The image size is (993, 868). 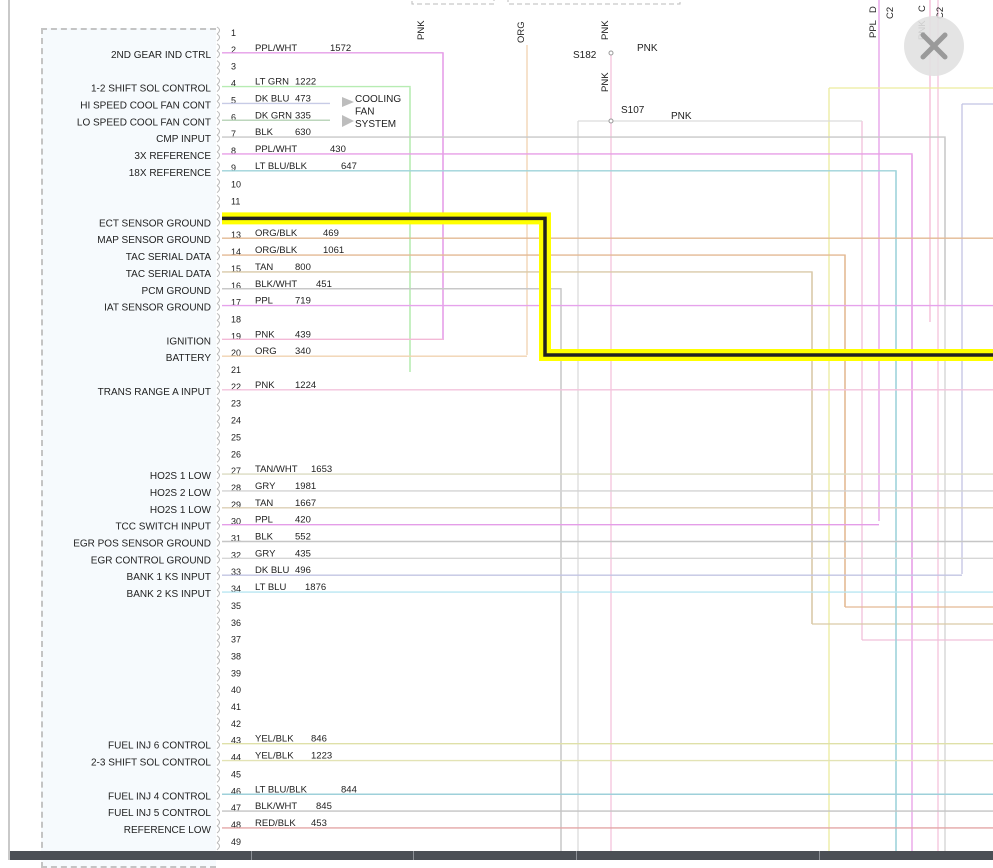 I want to click on pin-function-label: EGR POS SENSOR GROUND, so click(x=142, y=544).